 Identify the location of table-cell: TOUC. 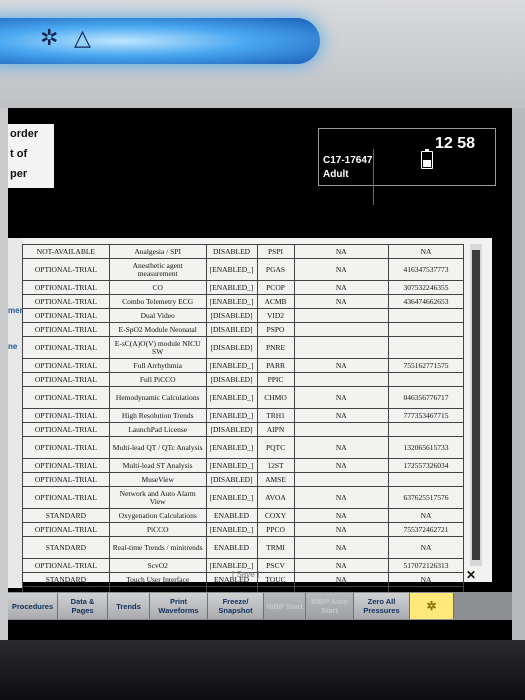
(275, 579).